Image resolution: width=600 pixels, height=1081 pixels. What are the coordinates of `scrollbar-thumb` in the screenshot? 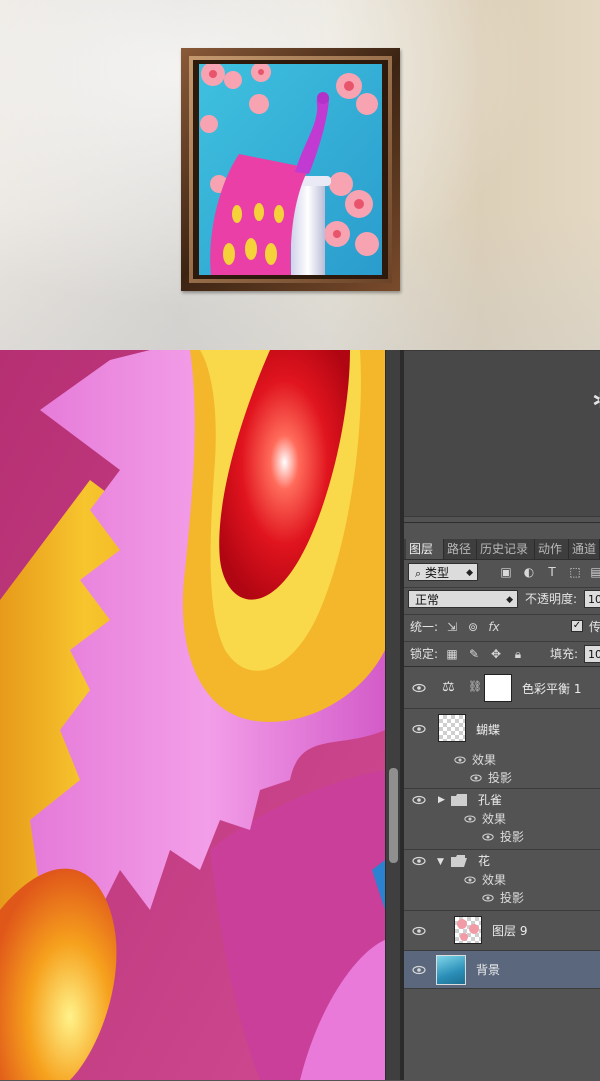 It's located at (393, 815).